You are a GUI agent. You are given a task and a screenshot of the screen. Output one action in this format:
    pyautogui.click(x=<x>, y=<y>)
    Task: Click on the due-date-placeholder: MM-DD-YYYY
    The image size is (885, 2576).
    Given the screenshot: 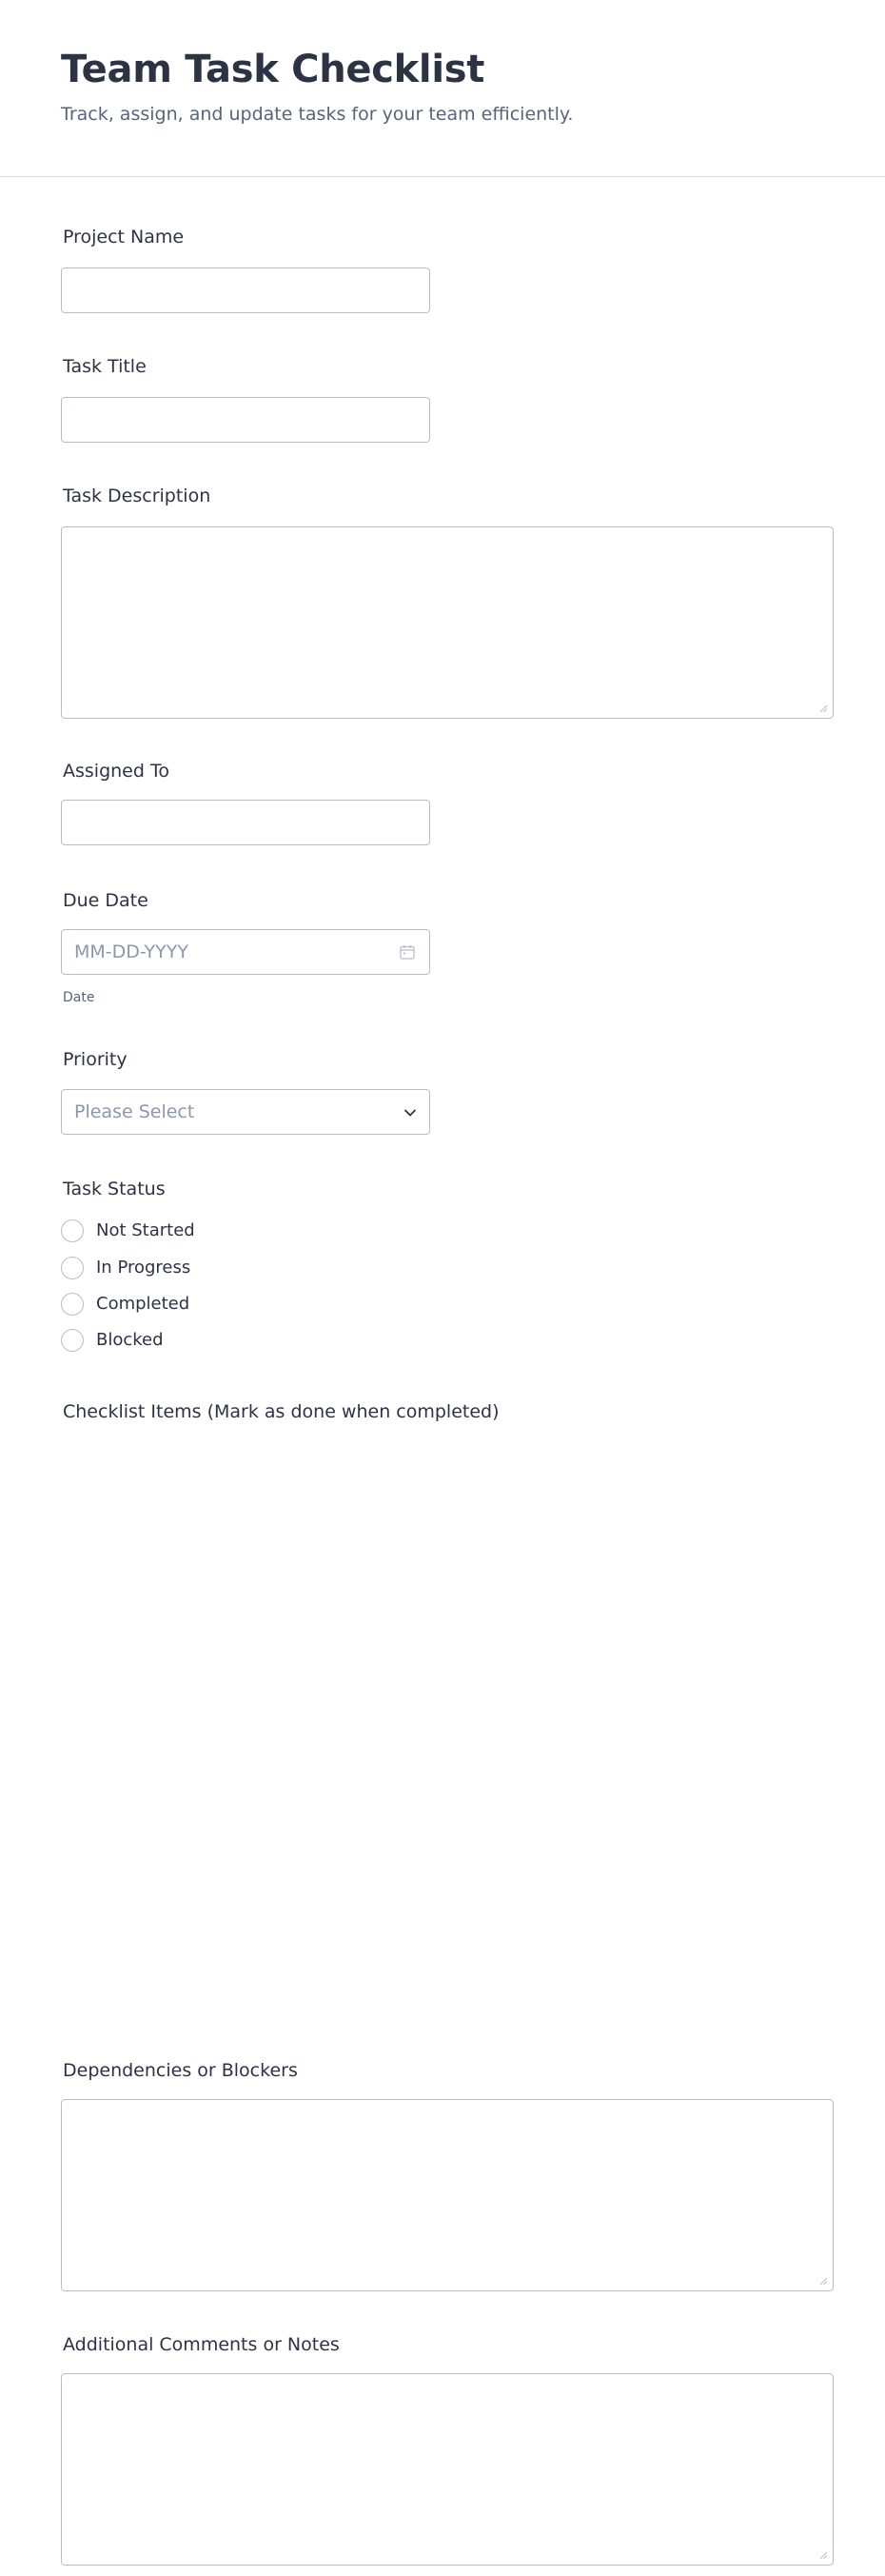 What is the action you would take?
    pyautogui.click(x=131, y=951)
    